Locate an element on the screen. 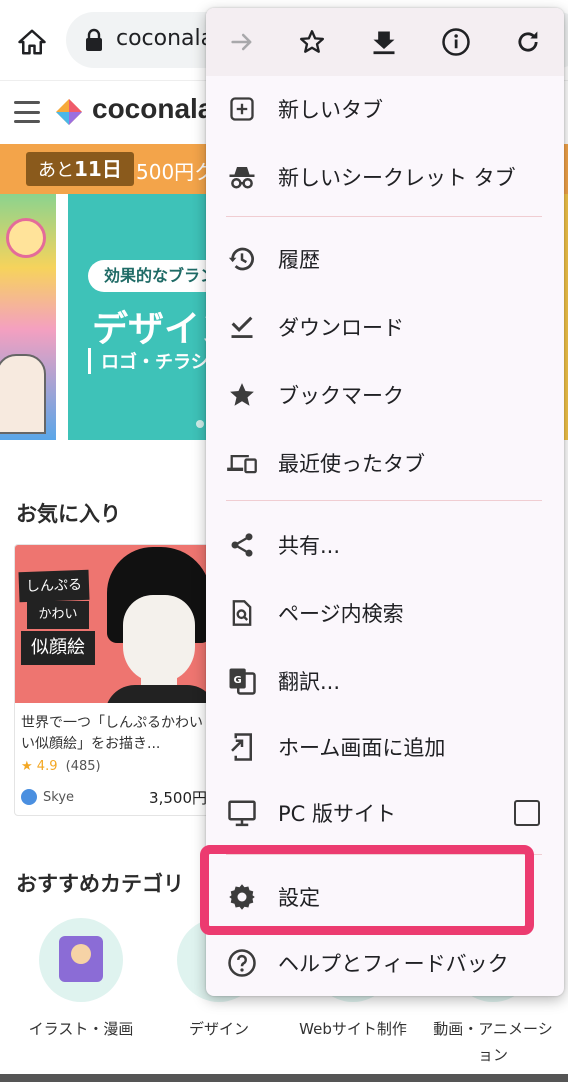 The height and width of the screenshot is (1082, 568). site-logo-text: coconala is located at coordinates (152, 109).